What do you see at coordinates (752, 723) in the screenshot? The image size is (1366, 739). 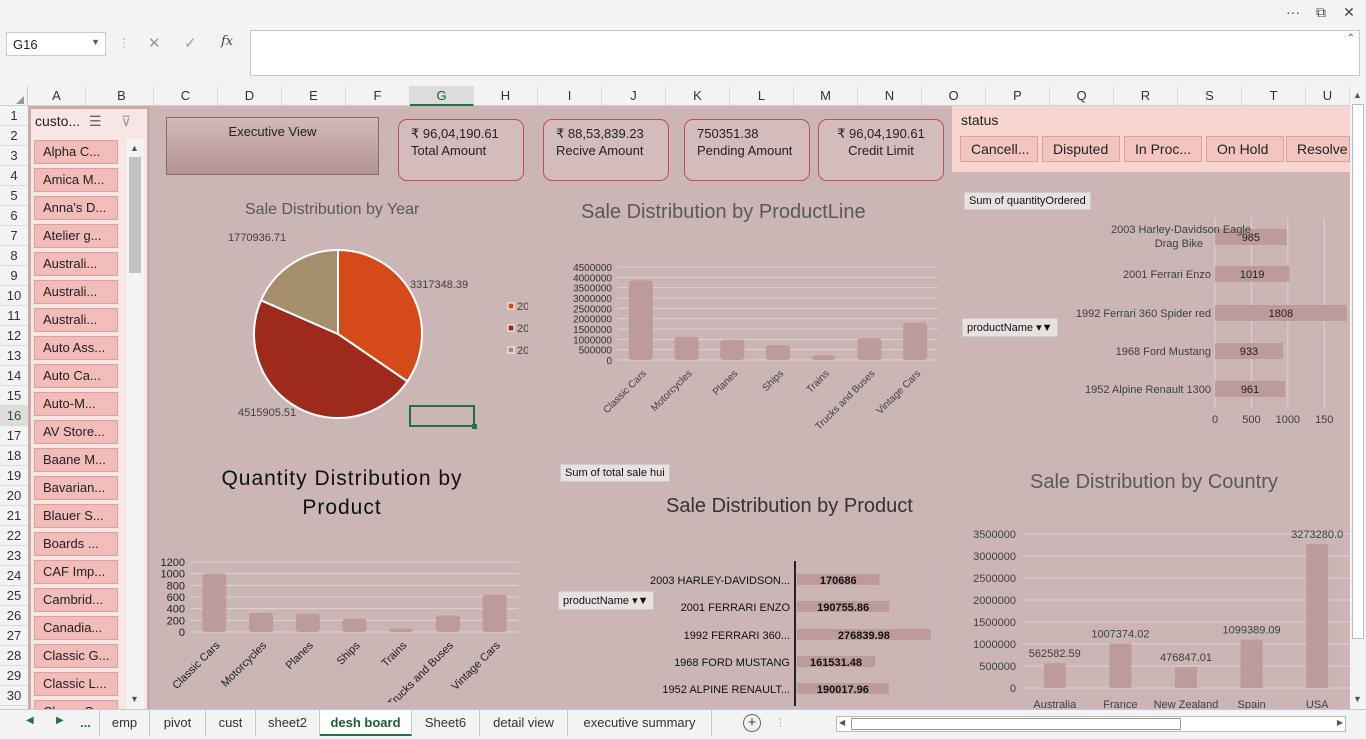 I see `add-sheet-button: +` at bounding box center [752, 723].